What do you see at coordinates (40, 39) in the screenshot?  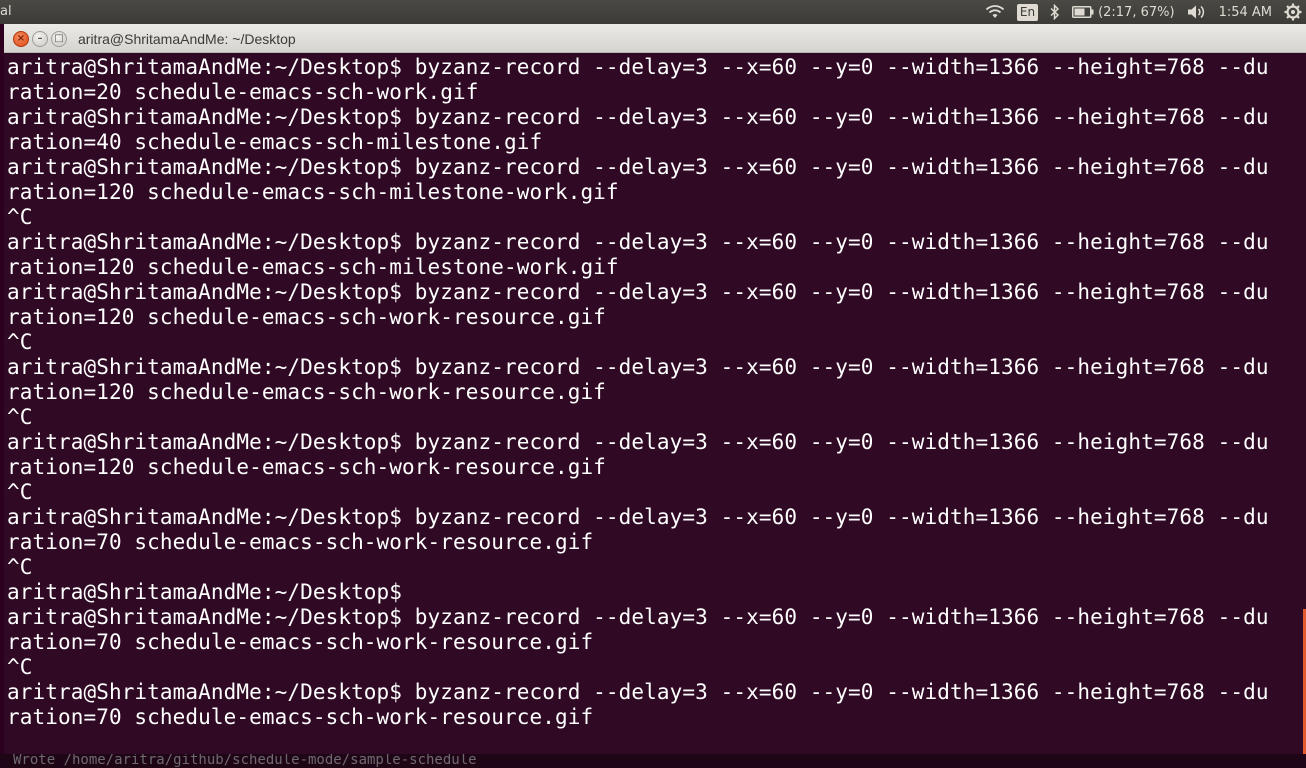 I see `minimize-button: –` at bounding box center [40, 39].